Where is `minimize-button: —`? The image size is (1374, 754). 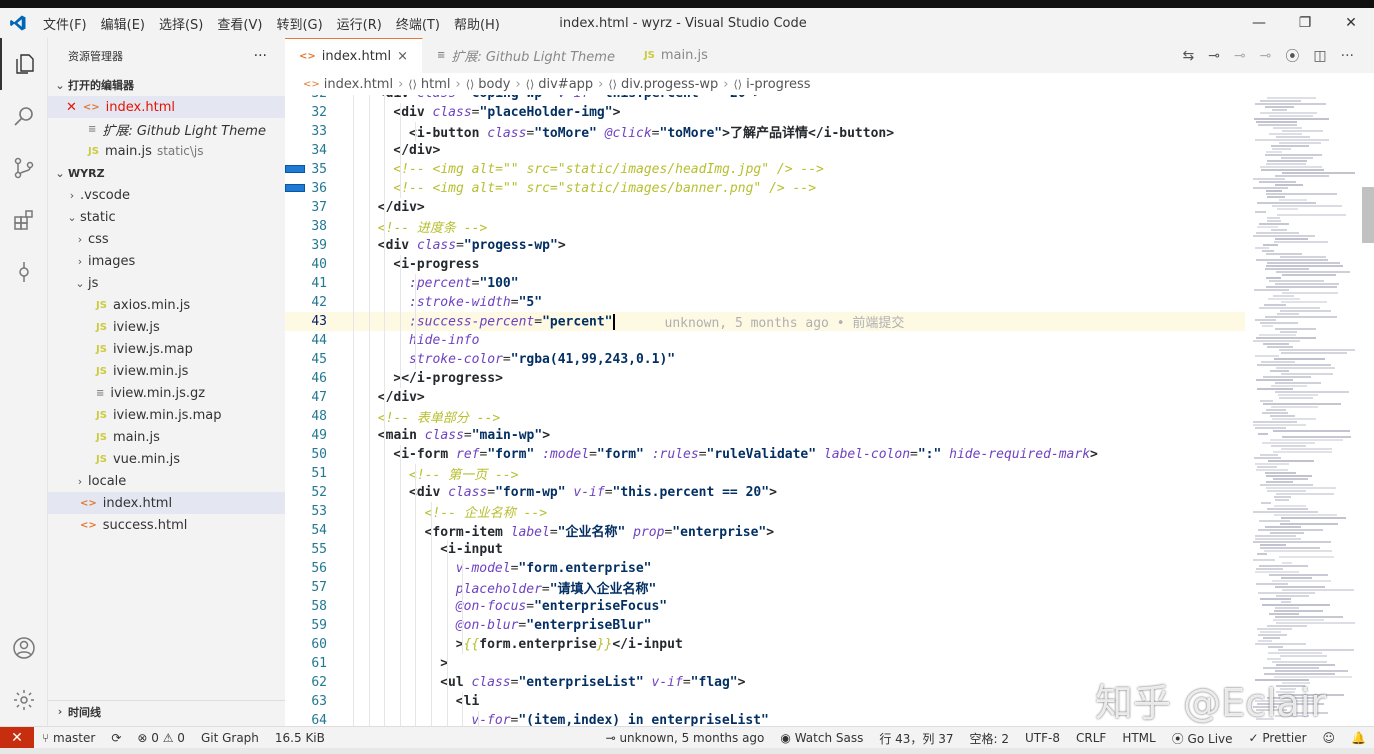
minimize-button: — is located at coordinates (1259, 23).